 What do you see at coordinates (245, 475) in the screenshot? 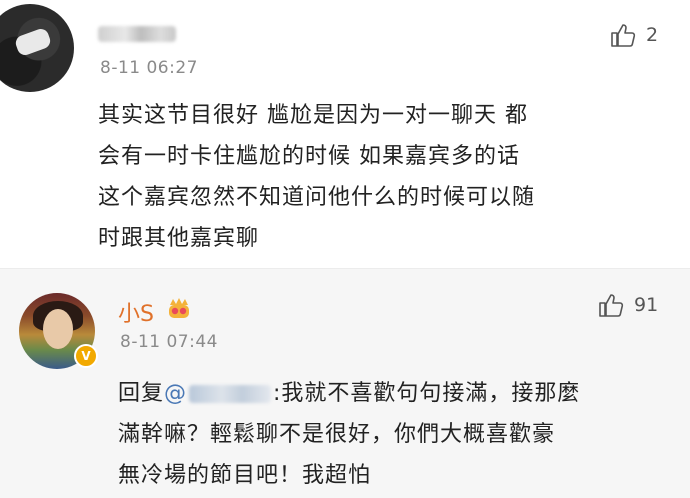
I see `reply-line: 無冷場的節目吧！我超怕` at bounding box center [245, 475].